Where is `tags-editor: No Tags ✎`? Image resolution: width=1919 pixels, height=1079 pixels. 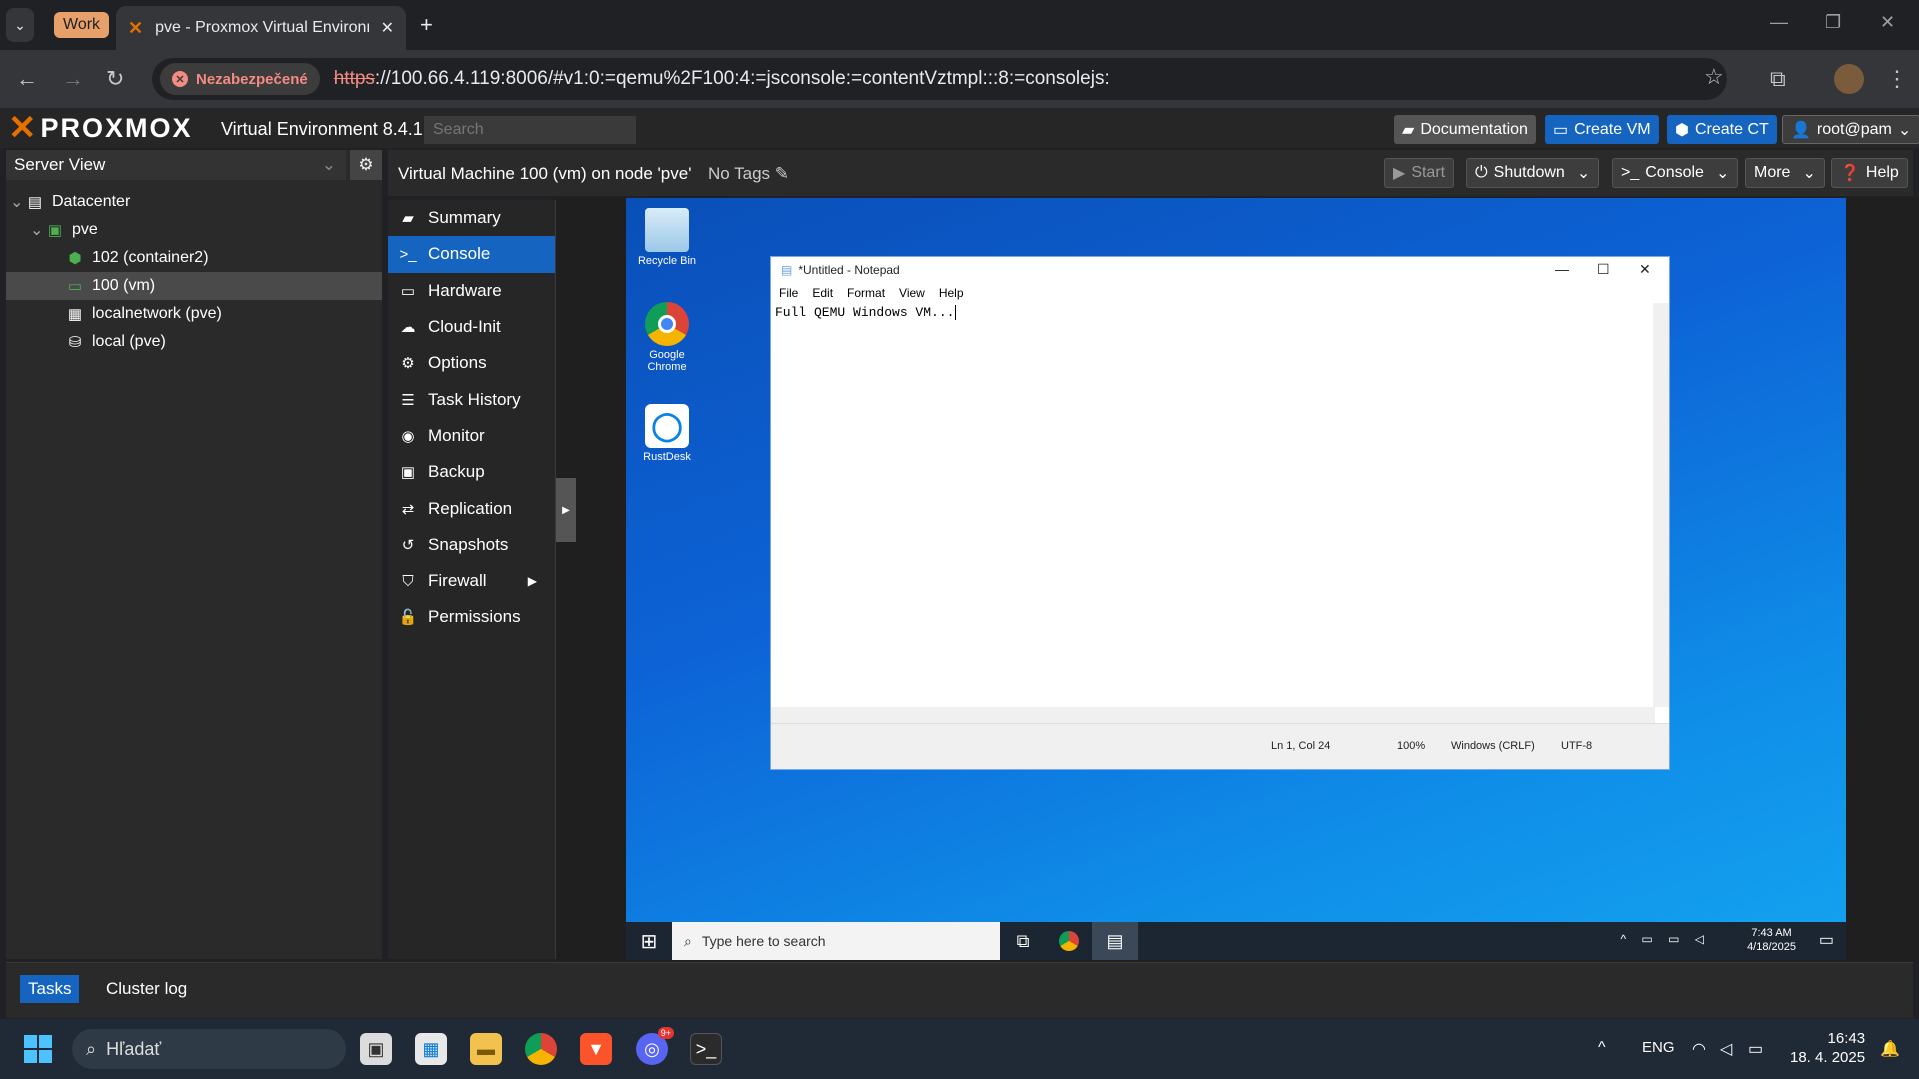 tags-editor: No Tags ✎ is located at coordinates (748, 174).